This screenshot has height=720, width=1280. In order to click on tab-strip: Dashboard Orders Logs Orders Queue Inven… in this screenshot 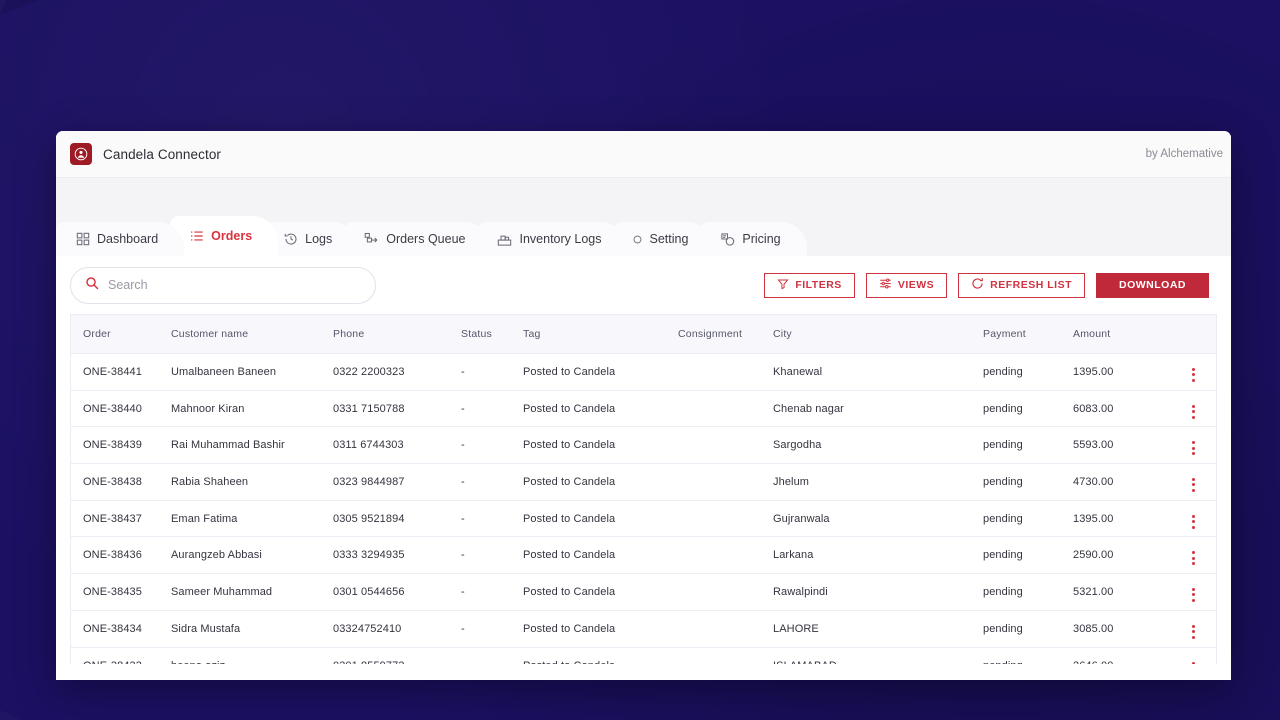, I will do `click(643, 217)`.